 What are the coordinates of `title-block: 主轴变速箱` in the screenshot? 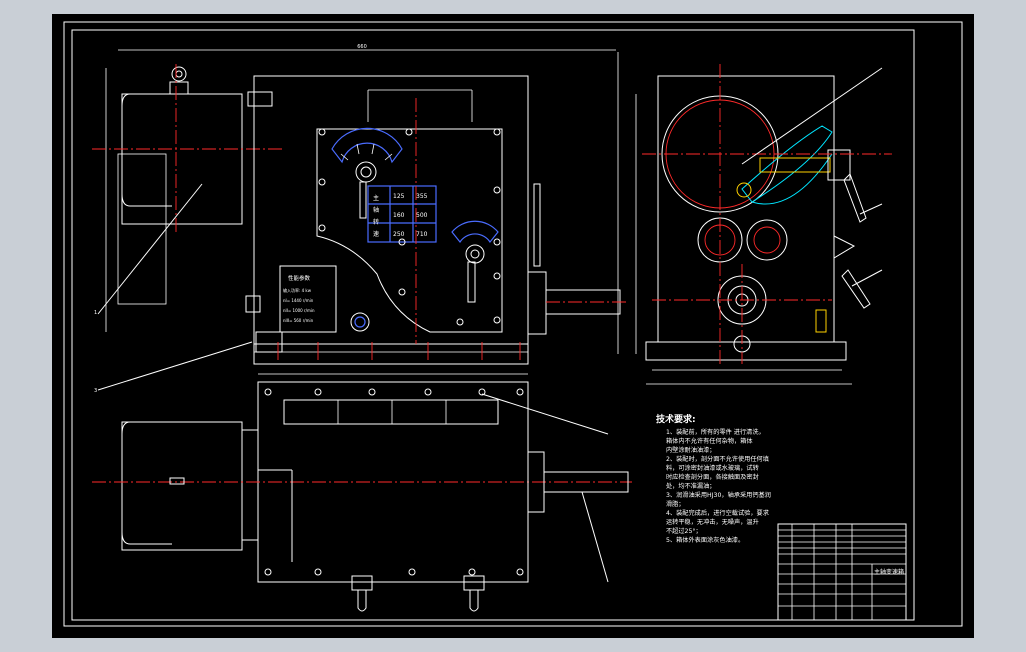 It's located at (842, 572).